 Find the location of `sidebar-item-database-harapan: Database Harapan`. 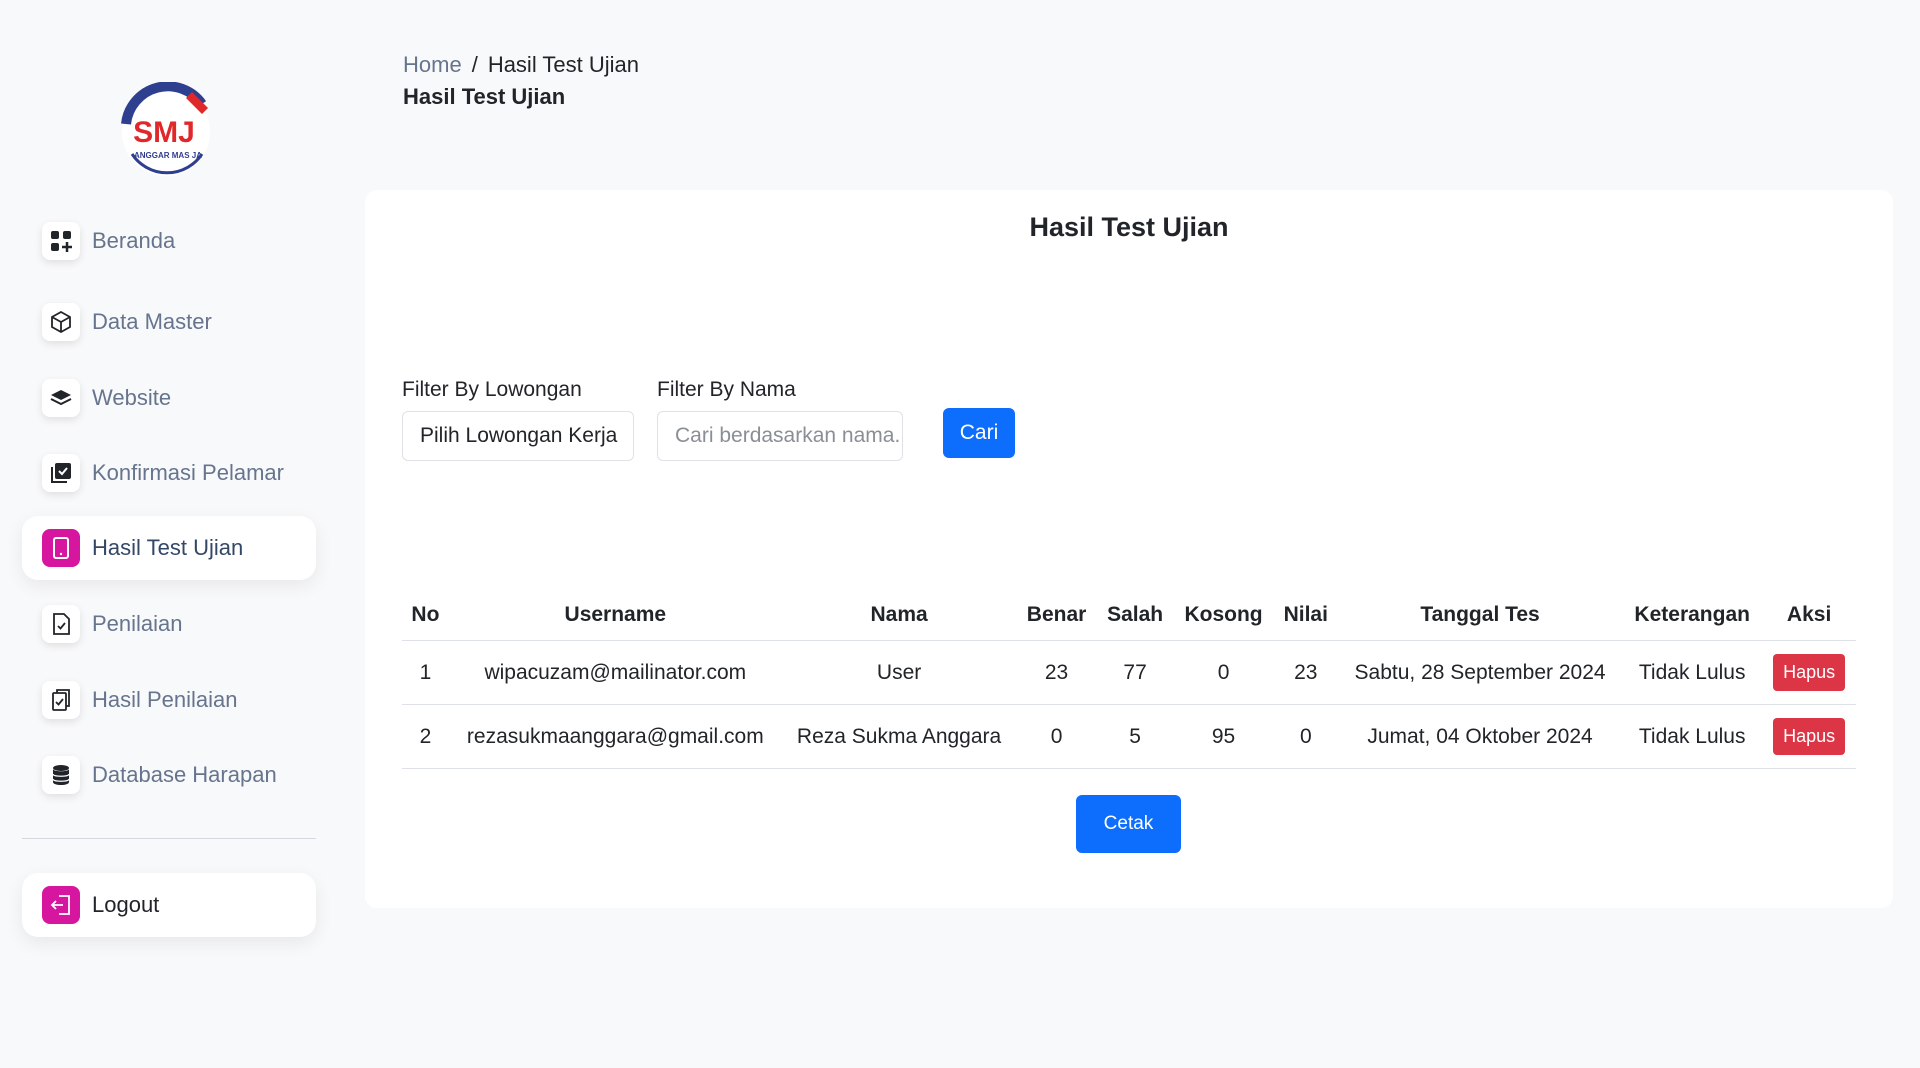

sidebar-item-database-harapan: Database Harapan is located at coordinates (169, 775).